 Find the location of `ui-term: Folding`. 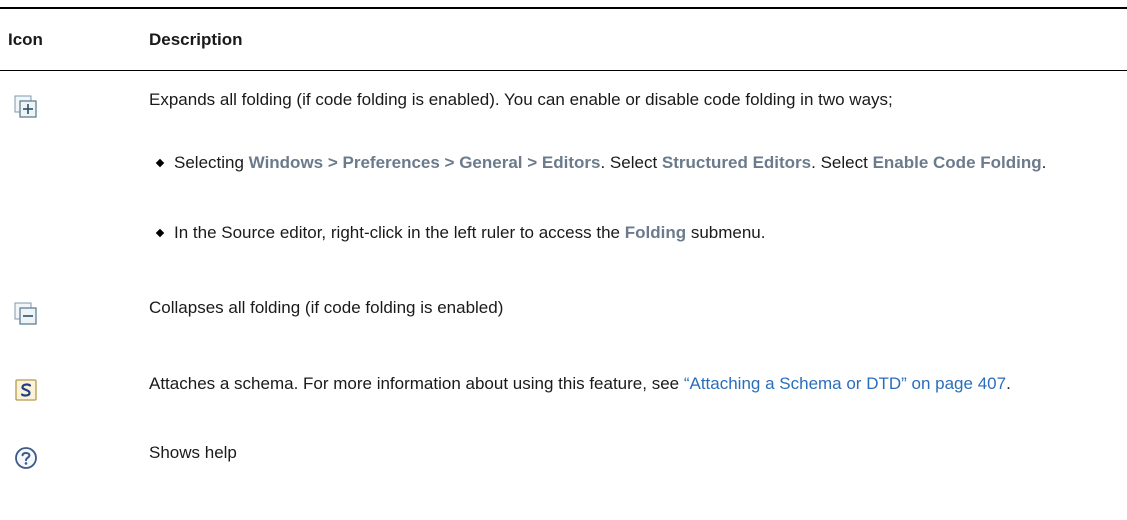

ui-term: Folding is located at coordinates (655, 232).